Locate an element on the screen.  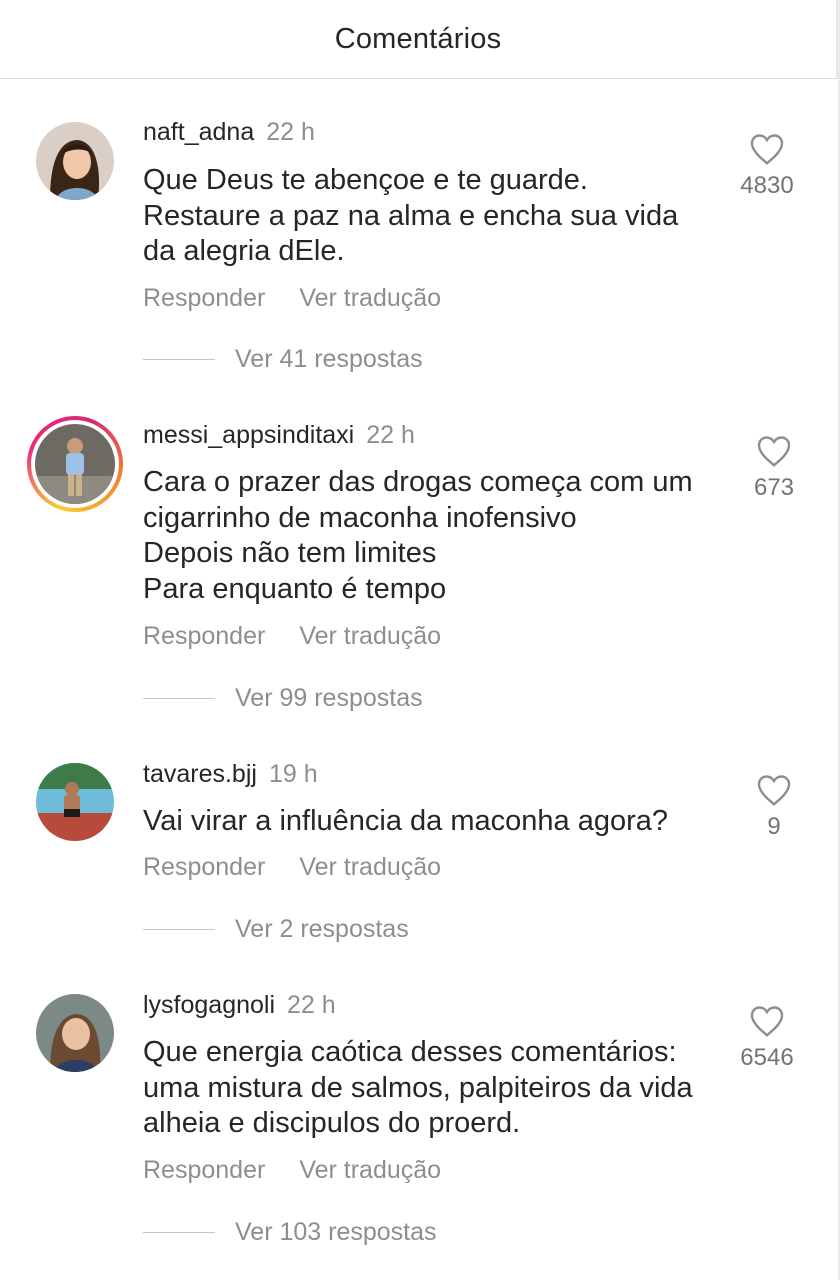
comment-time: 19 h is located at coordinates (293, 774).